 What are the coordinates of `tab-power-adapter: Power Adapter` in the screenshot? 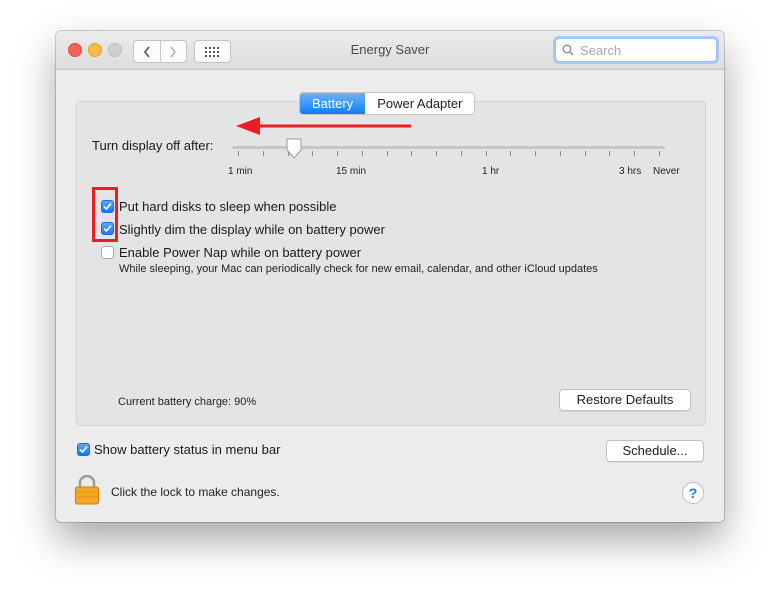 It's located at (419, 103).